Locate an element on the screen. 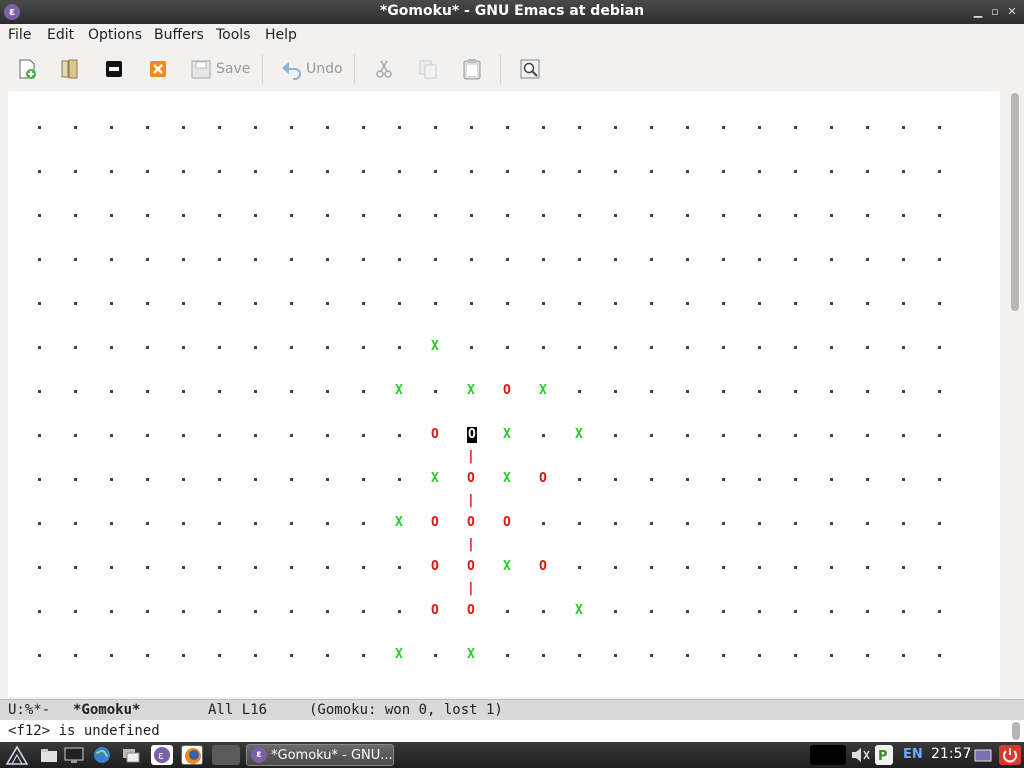 The image size is (1024, 768). power-icon is located at coordinates (1010, 755).